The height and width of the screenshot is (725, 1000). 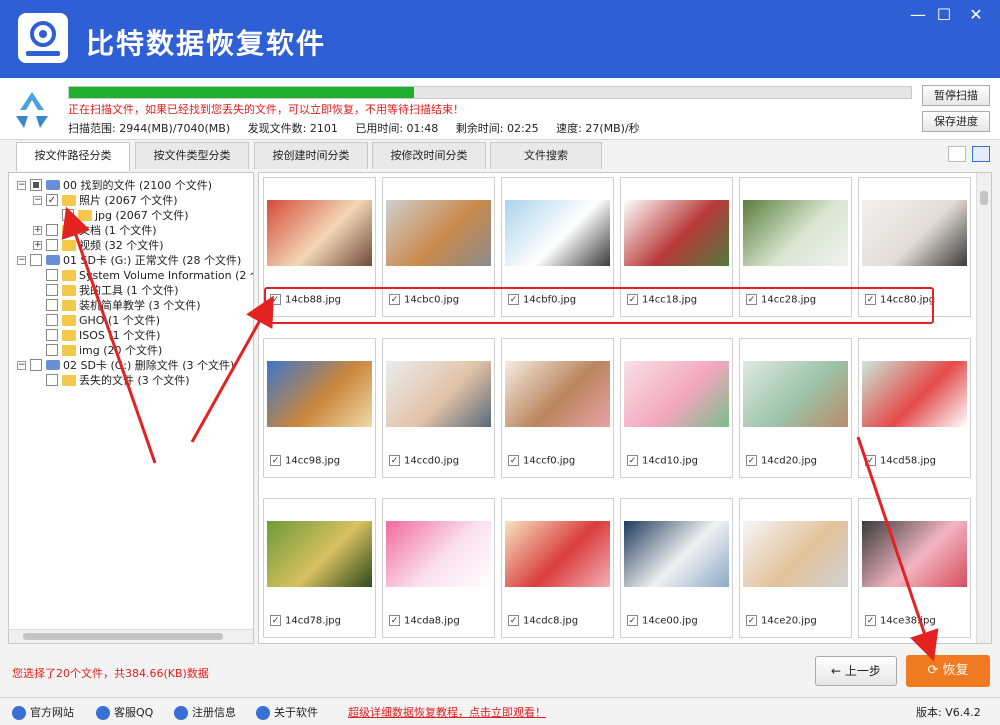 What do you see at coordinates (205, 712) in the screenshot?
I see `register-info-link: 注册信息` at bounding box center [205, 712].